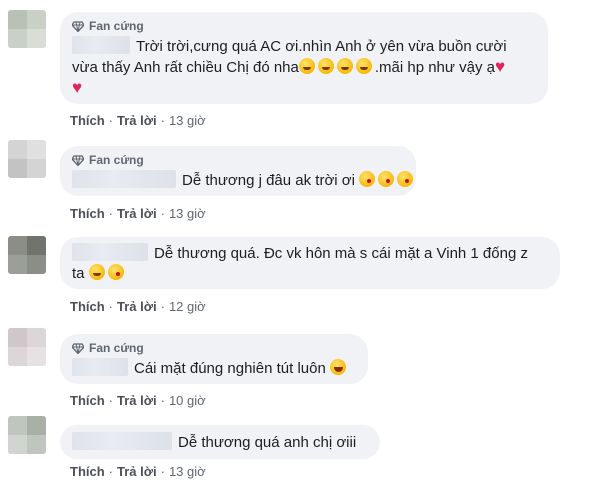 This screenshot has width=600, height=487. Describe the element at coordinates (187, 400) in the screenshot. I see `timestamp: 10 giờ` at that location.